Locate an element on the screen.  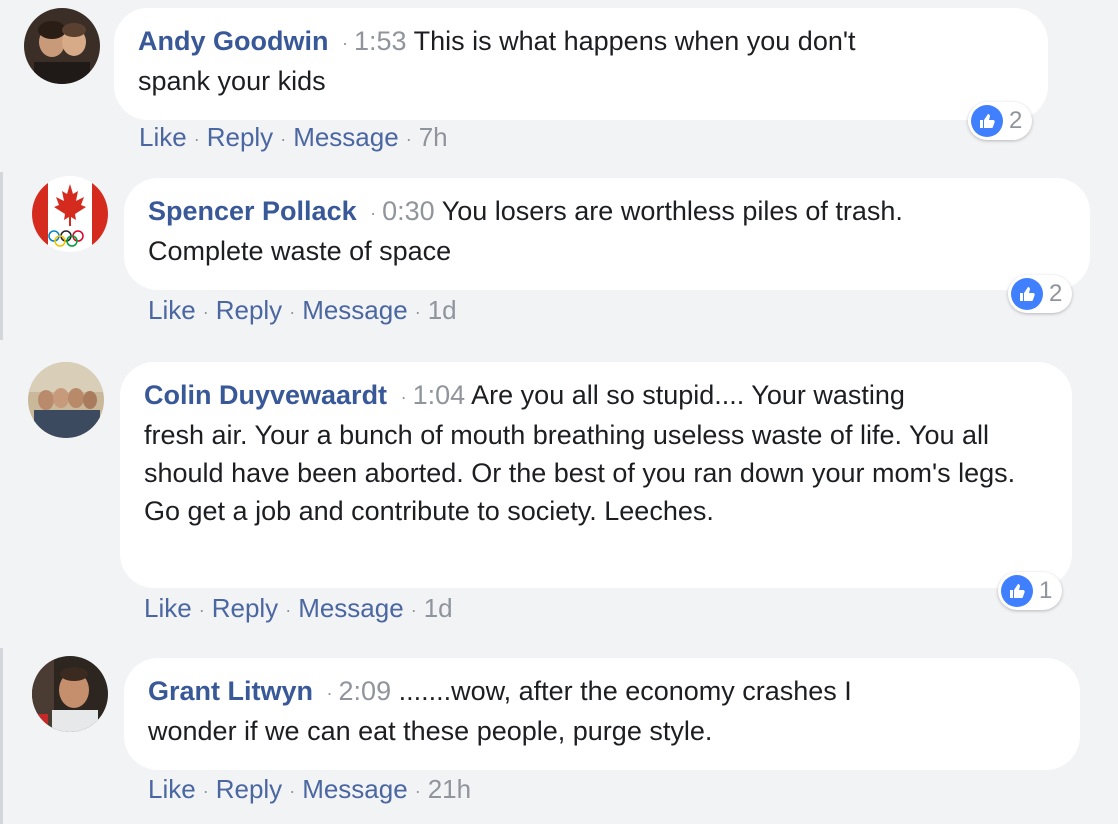
comment-actions: Like · Reply · Message · 21h is located at coordinates (310, 789).